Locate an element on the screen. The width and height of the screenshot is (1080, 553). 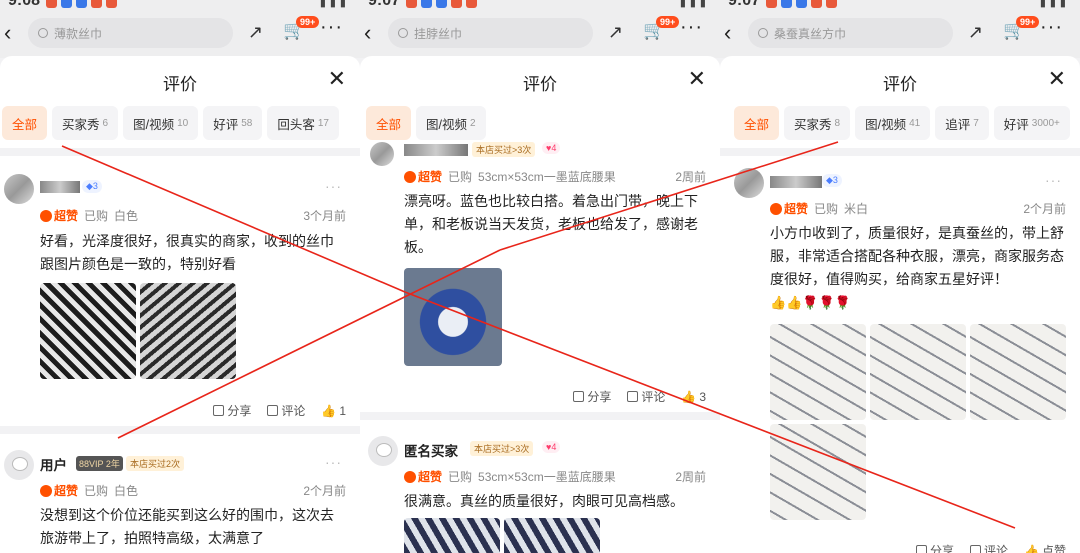
search-input: 薄款丝巾 is located at coordinates (130, 33).